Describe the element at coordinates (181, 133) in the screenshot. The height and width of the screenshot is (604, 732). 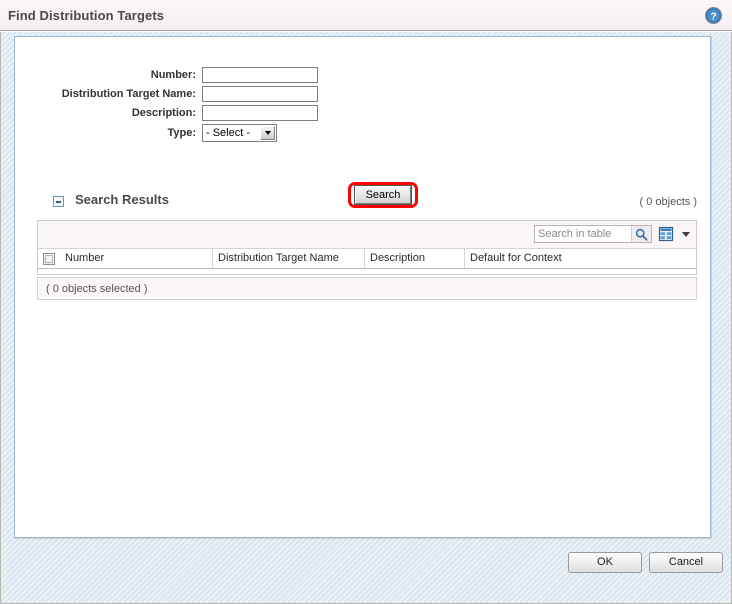
I see `label-type: Type:` at that location.